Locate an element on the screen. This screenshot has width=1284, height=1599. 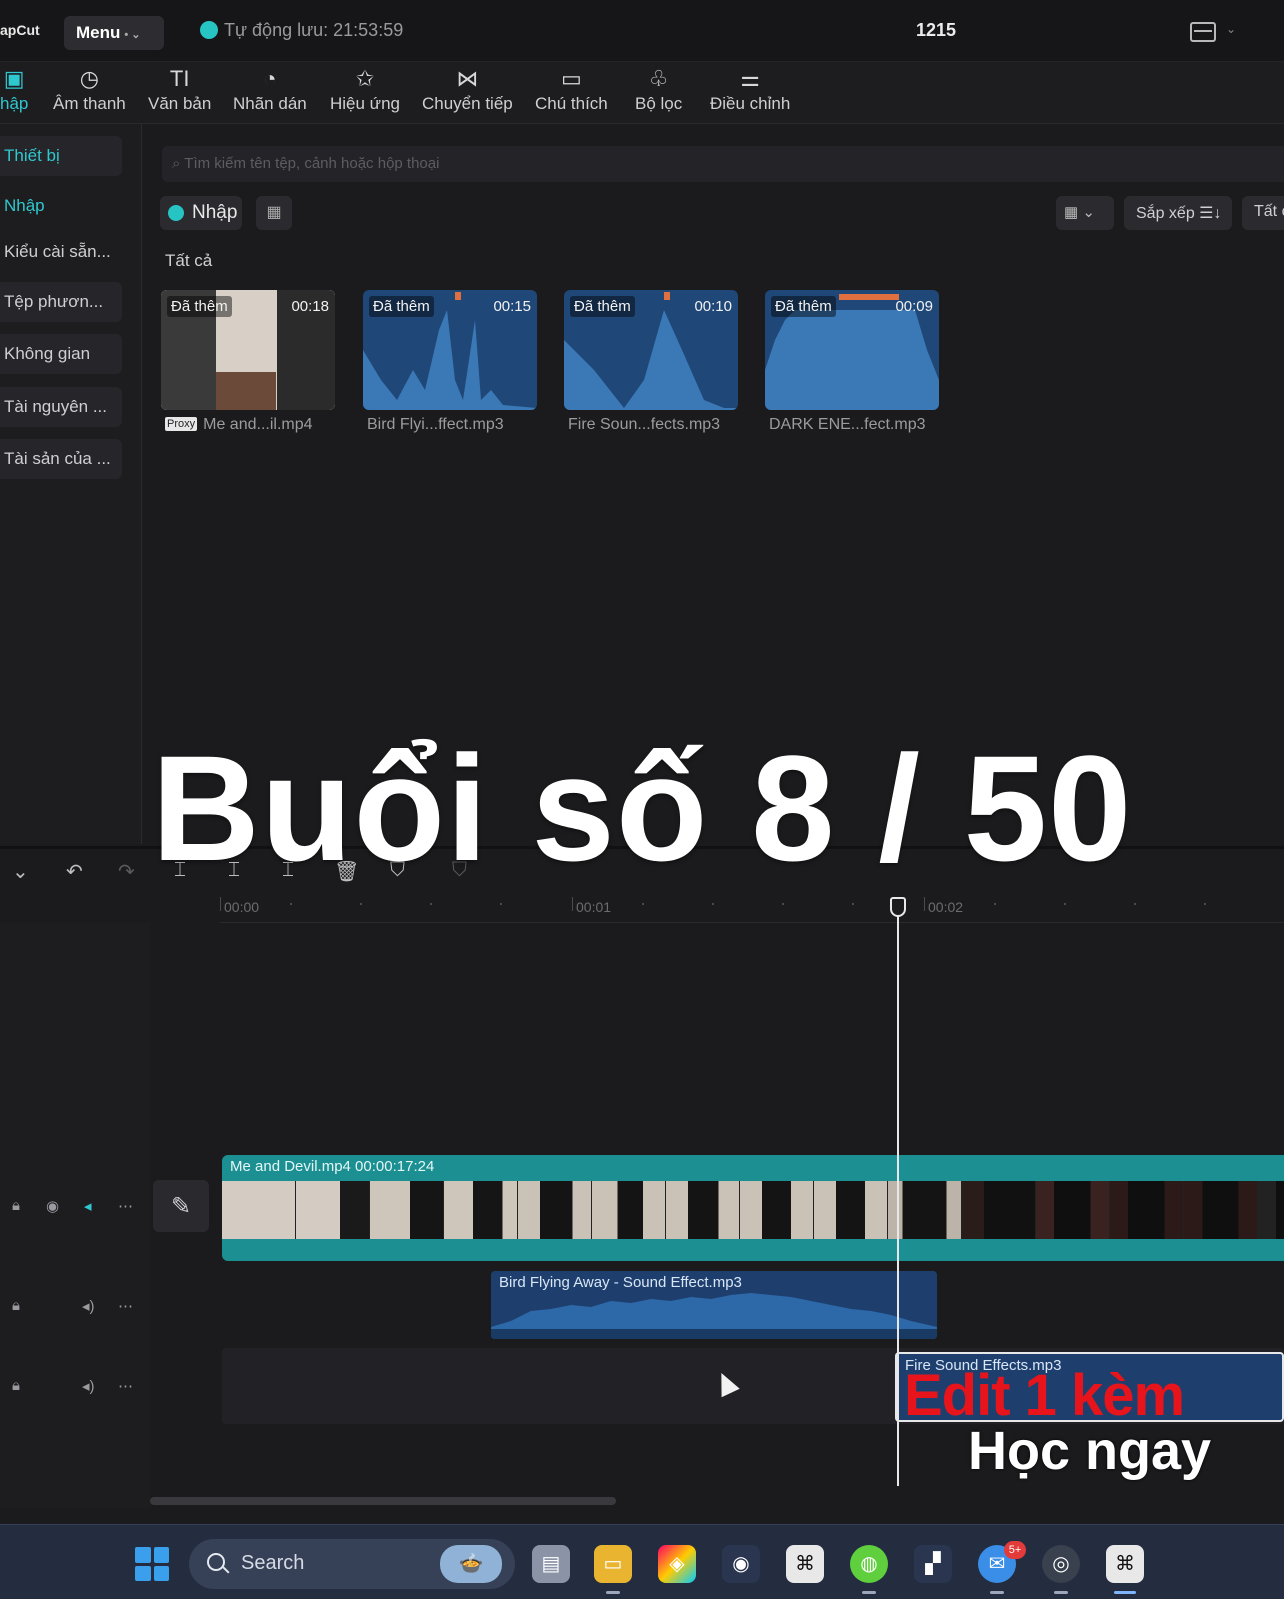
widget-icon: 🍲 is located at coordinates (471, 1564).